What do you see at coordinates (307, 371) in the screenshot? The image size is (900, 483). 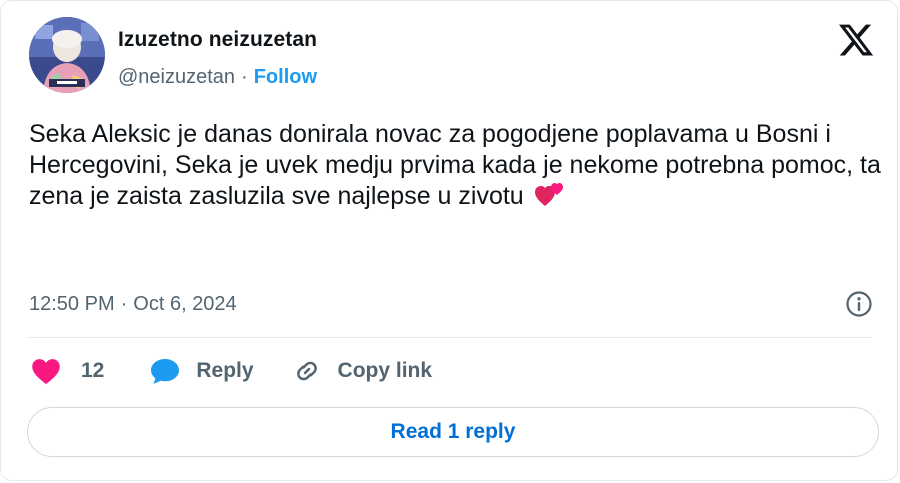 I see `link-icon` at bounding box center [307, 371].